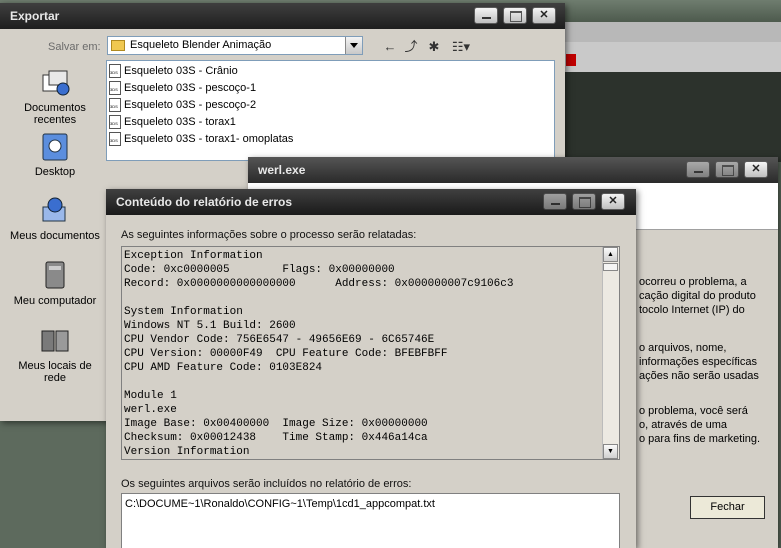 This screenshot has height=548, width=781. Describe the element at coordinates (201, 140) in the screenshot. I see `file-item: Esqueleto 03S - torax1- omoplatas` at that location.